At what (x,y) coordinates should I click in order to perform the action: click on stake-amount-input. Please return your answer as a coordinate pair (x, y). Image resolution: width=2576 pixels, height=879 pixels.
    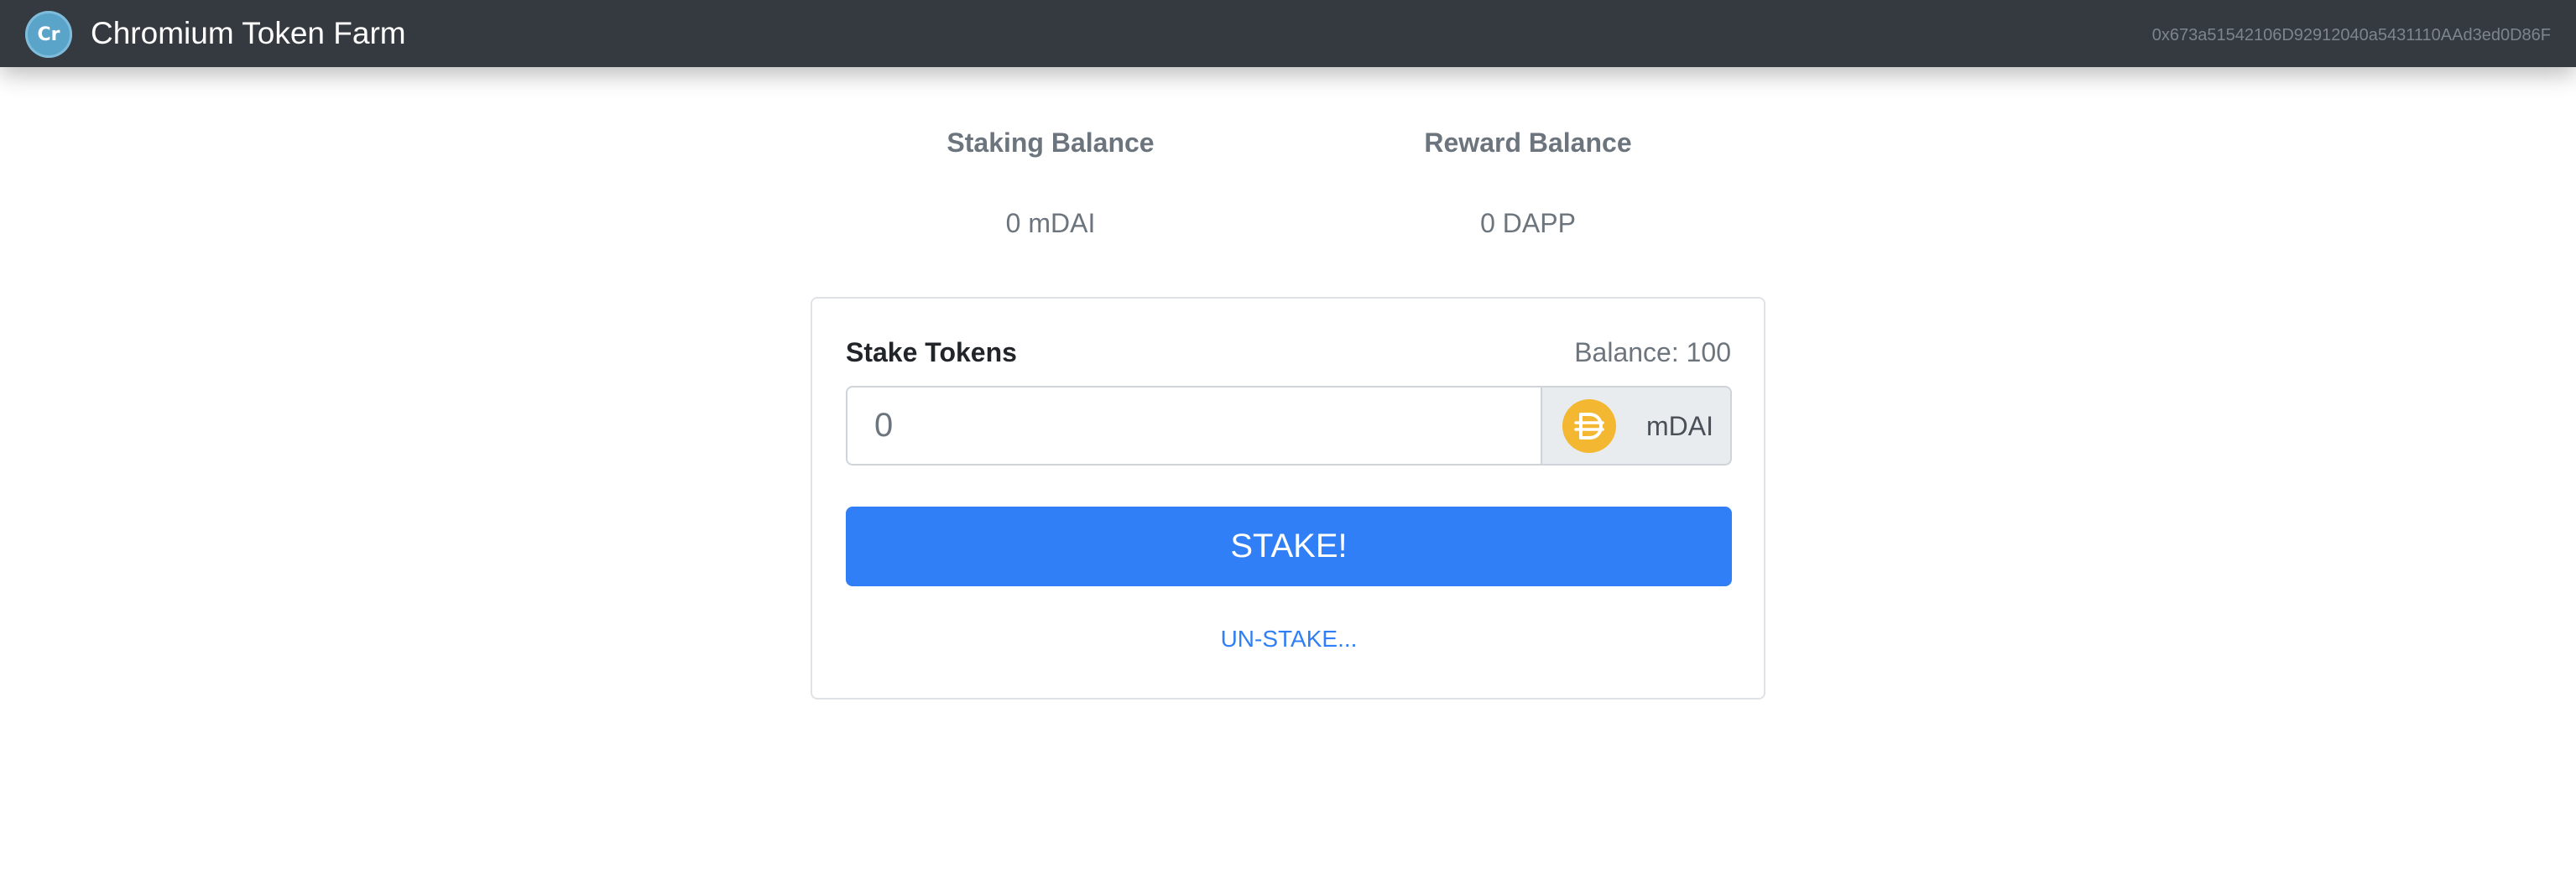
    Looking at the image, I should click on (1194, 426).